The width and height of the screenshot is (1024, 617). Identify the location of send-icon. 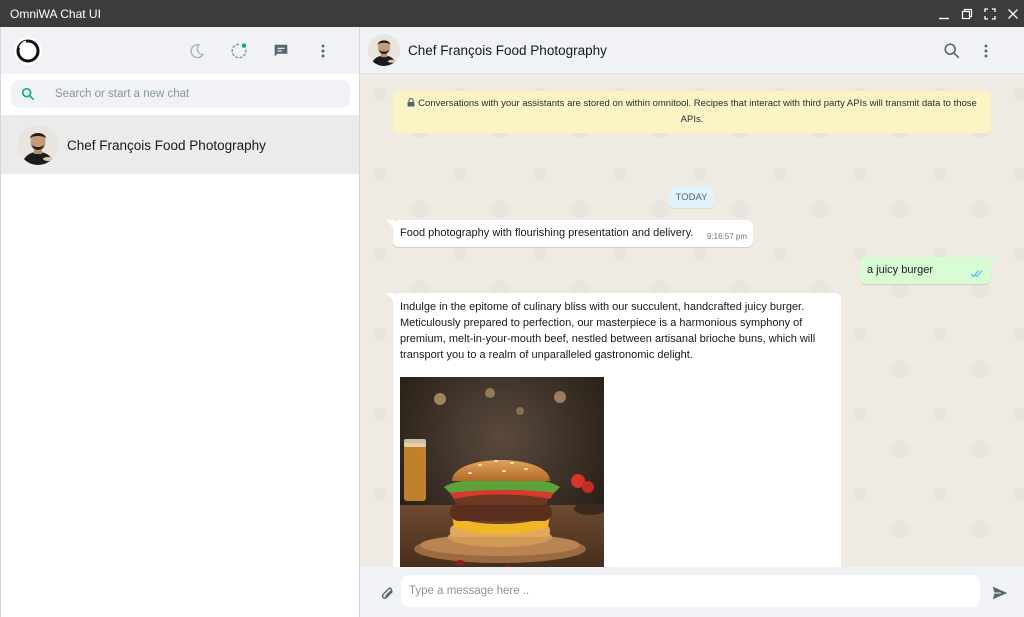
(1000, 593).